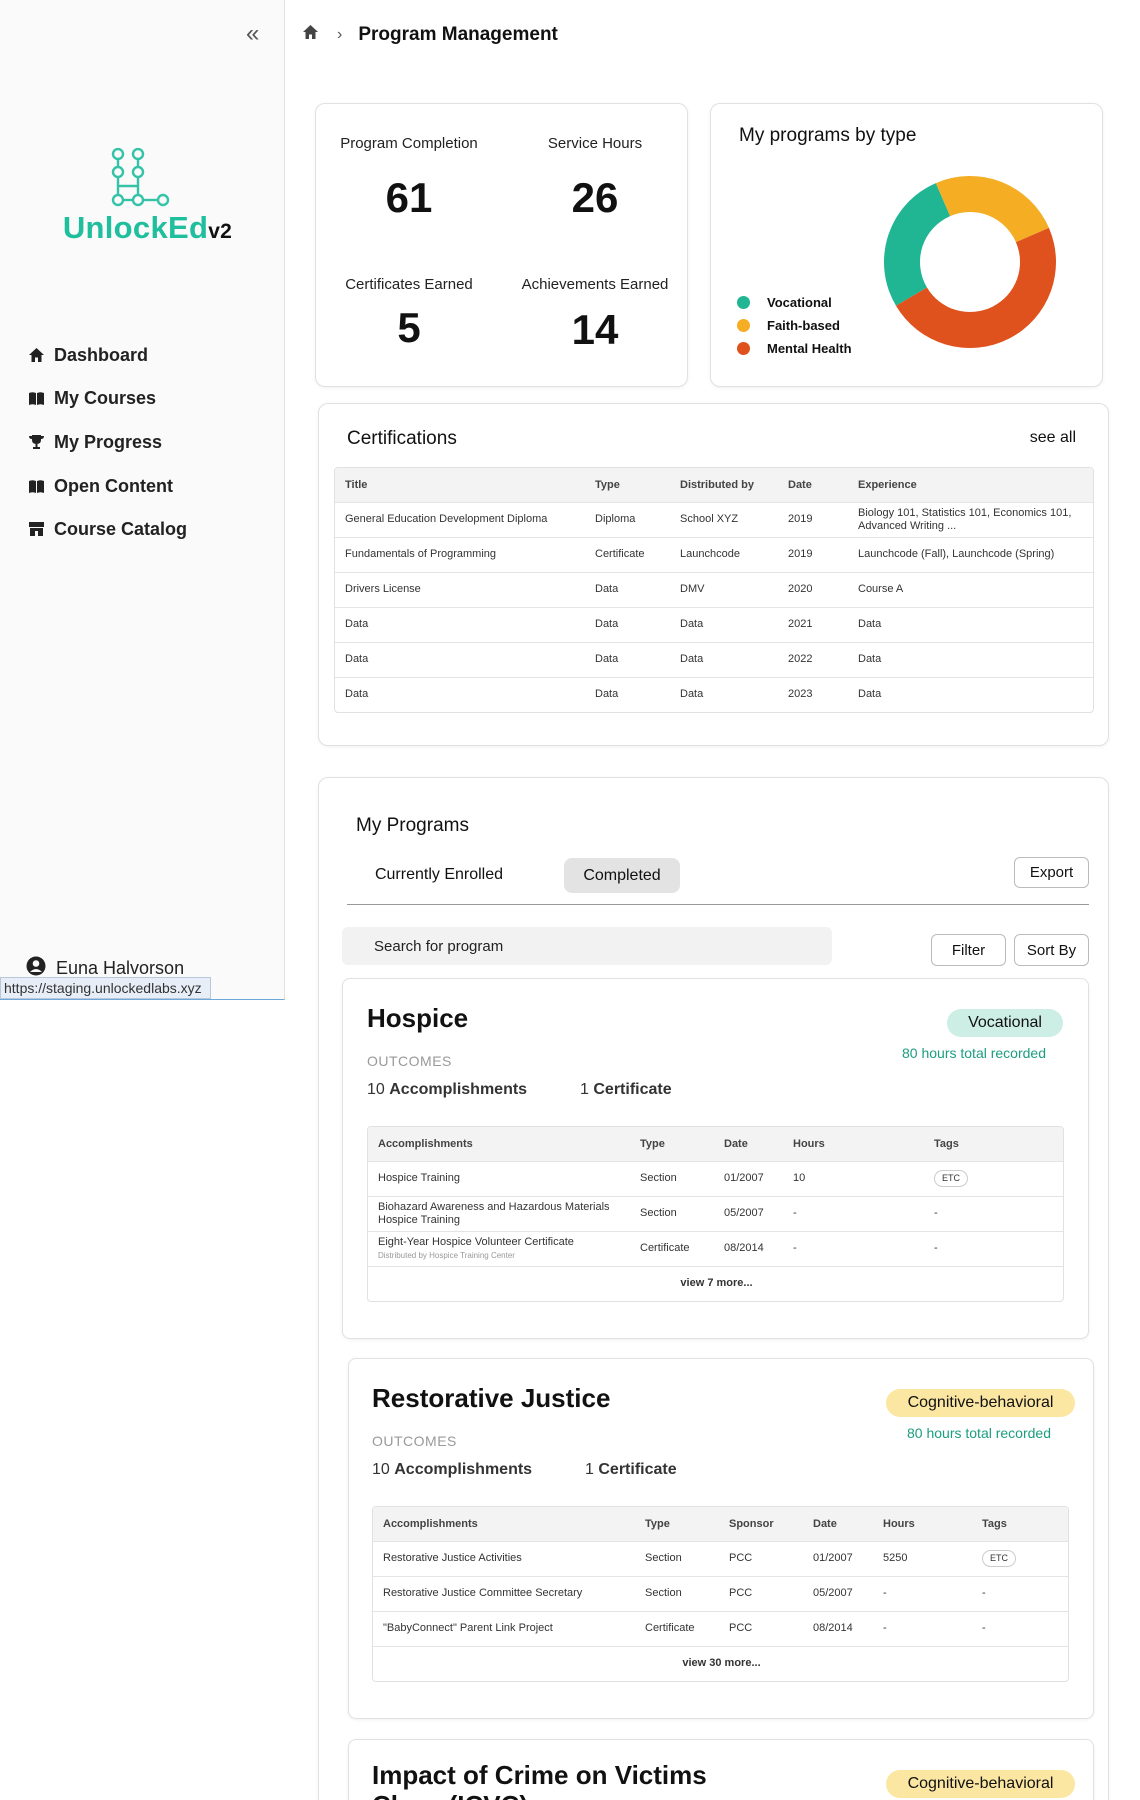  What do you see at coordinates (460, 485) in the screenshot?
I see `column-header: Title` at bounding box center [460, 485].